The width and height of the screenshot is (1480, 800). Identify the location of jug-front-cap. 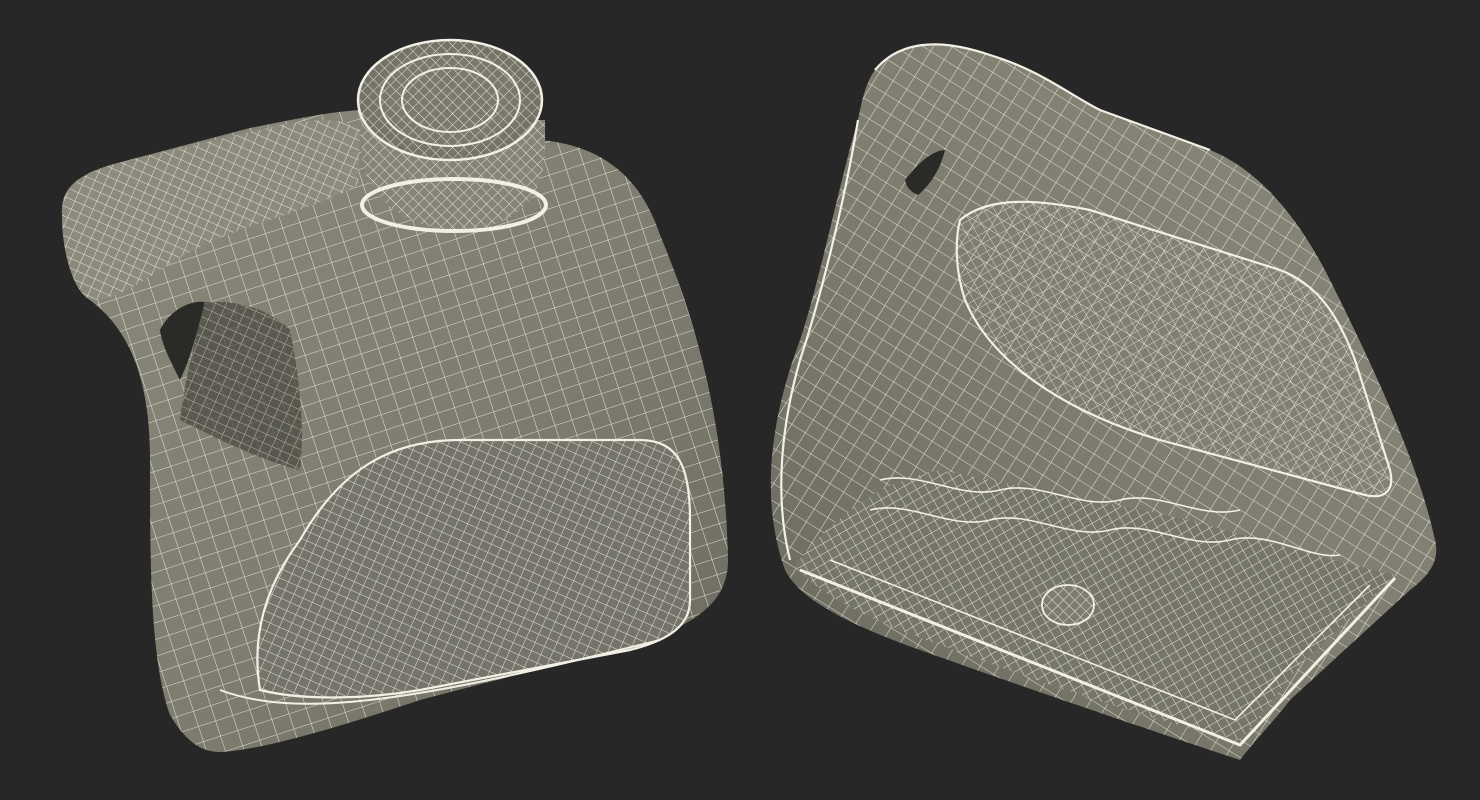
(450, 100).